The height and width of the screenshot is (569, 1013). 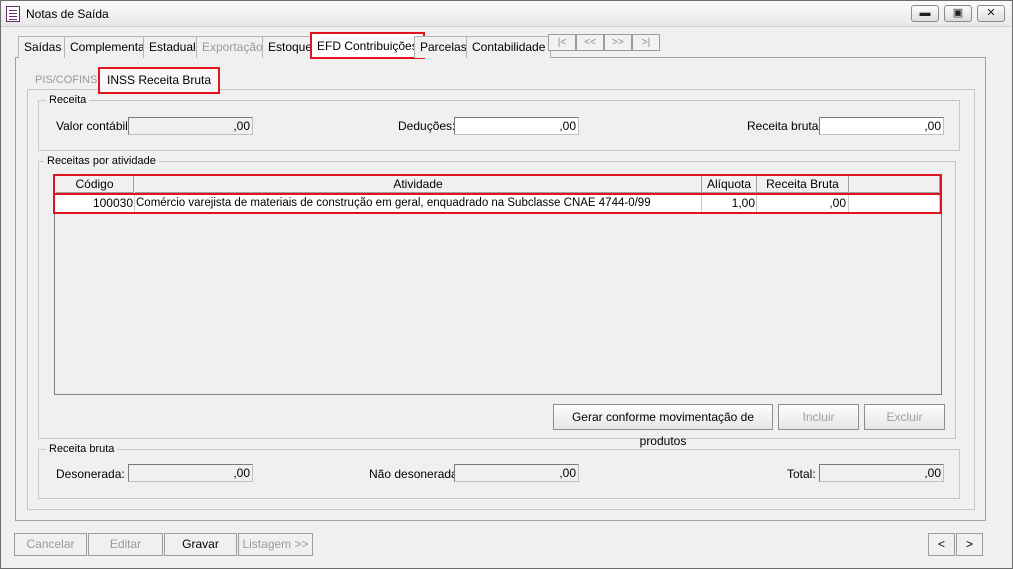 I want to click on valor-contabil-field: ,00, so click(x=190, y=126).